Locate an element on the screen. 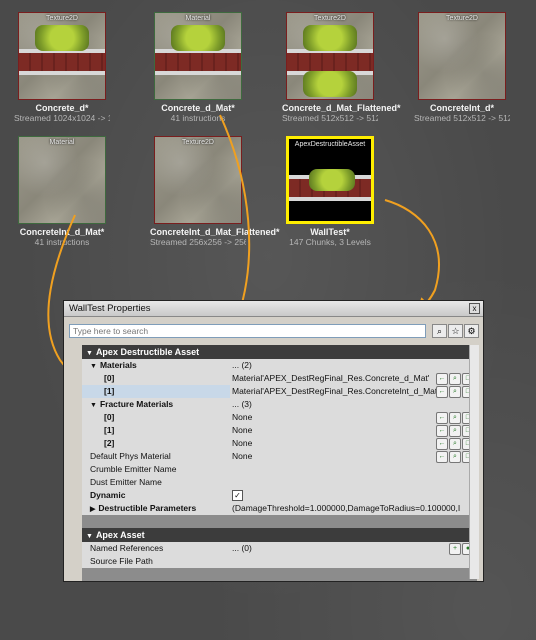  property-value: ... (3) is located at coordinates (354, 404).